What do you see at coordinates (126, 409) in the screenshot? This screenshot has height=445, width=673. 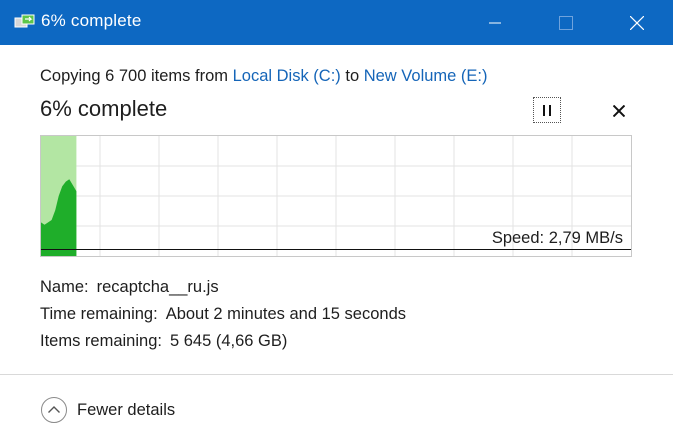 I see `fewer-details-label: Fewer details` at bounding box center [126, 409].